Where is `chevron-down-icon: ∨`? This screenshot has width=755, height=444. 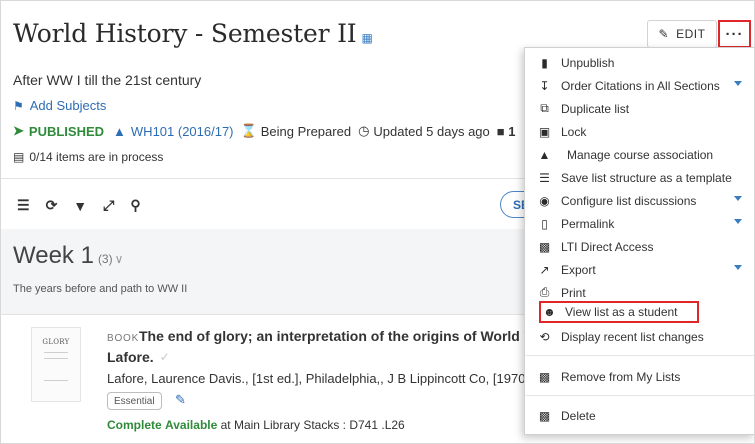
chevron-down-icon: ∨ is located at coordinates (119, 259).